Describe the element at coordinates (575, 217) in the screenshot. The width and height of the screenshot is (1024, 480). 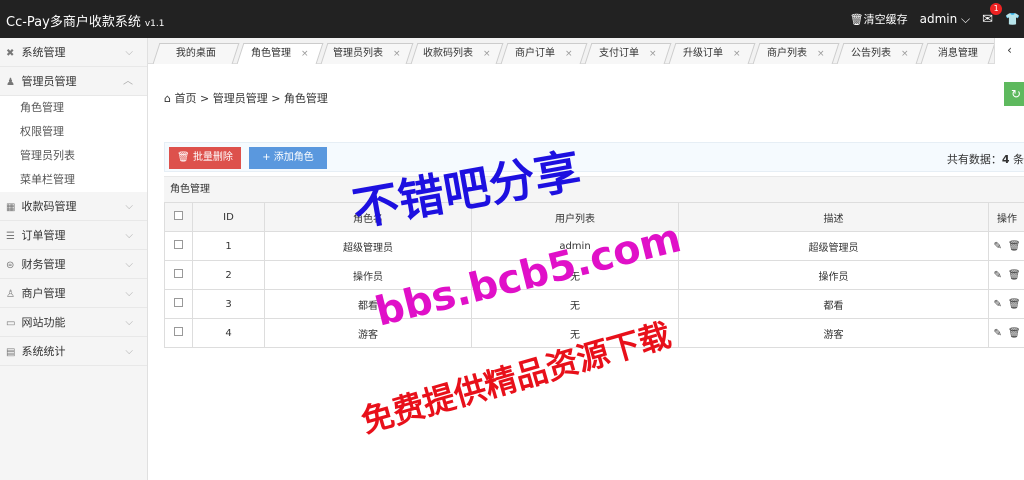
I see `header-user-list: 用户列表` at that location.